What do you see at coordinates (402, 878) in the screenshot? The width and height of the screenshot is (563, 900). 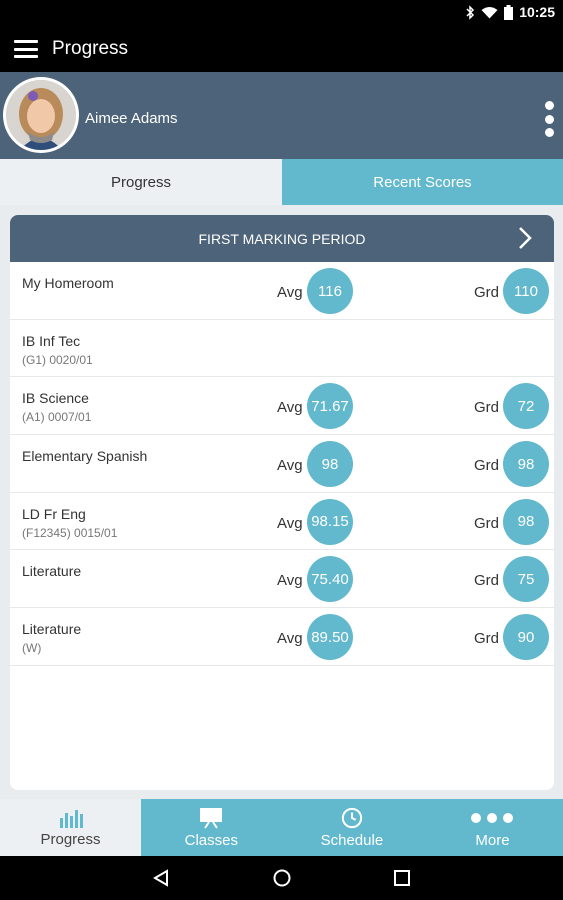 I see `recents-icon` at bounding box center [402, 878].